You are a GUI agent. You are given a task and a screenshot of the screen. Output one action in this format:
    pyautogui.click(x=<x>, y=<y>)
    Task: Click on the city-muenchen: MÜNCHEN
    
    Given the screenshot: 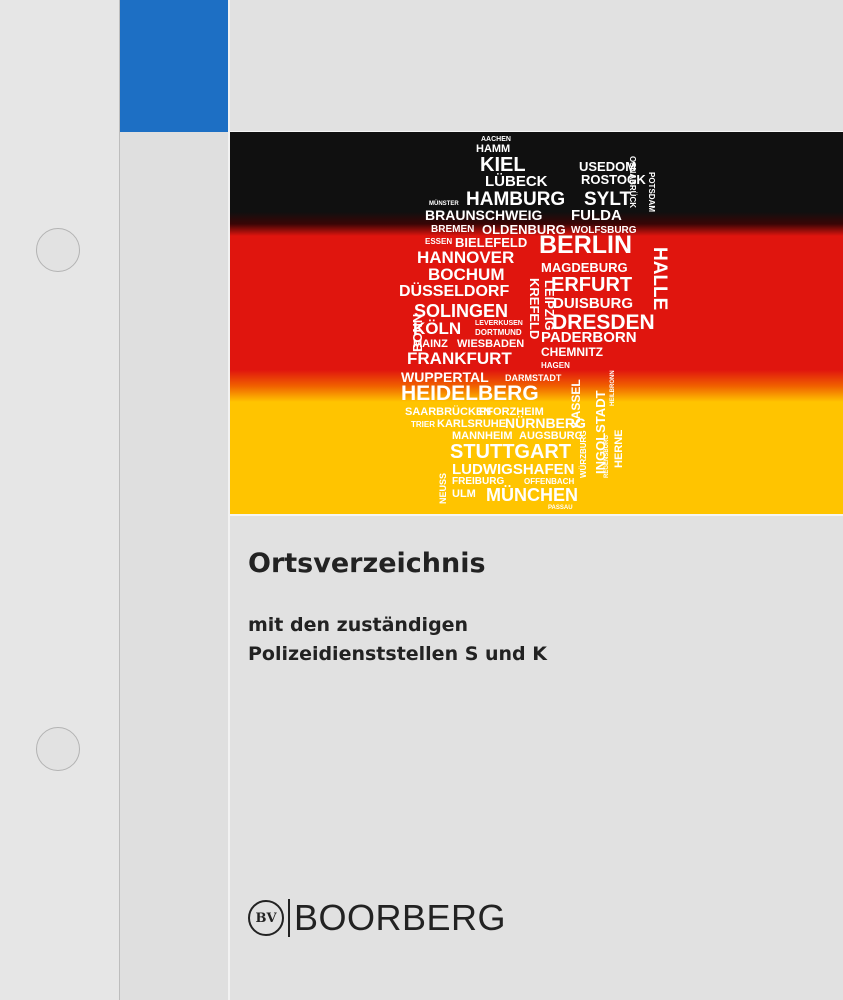 What is the action you would take?
    pyautogui.click(x=532, y=495)
    